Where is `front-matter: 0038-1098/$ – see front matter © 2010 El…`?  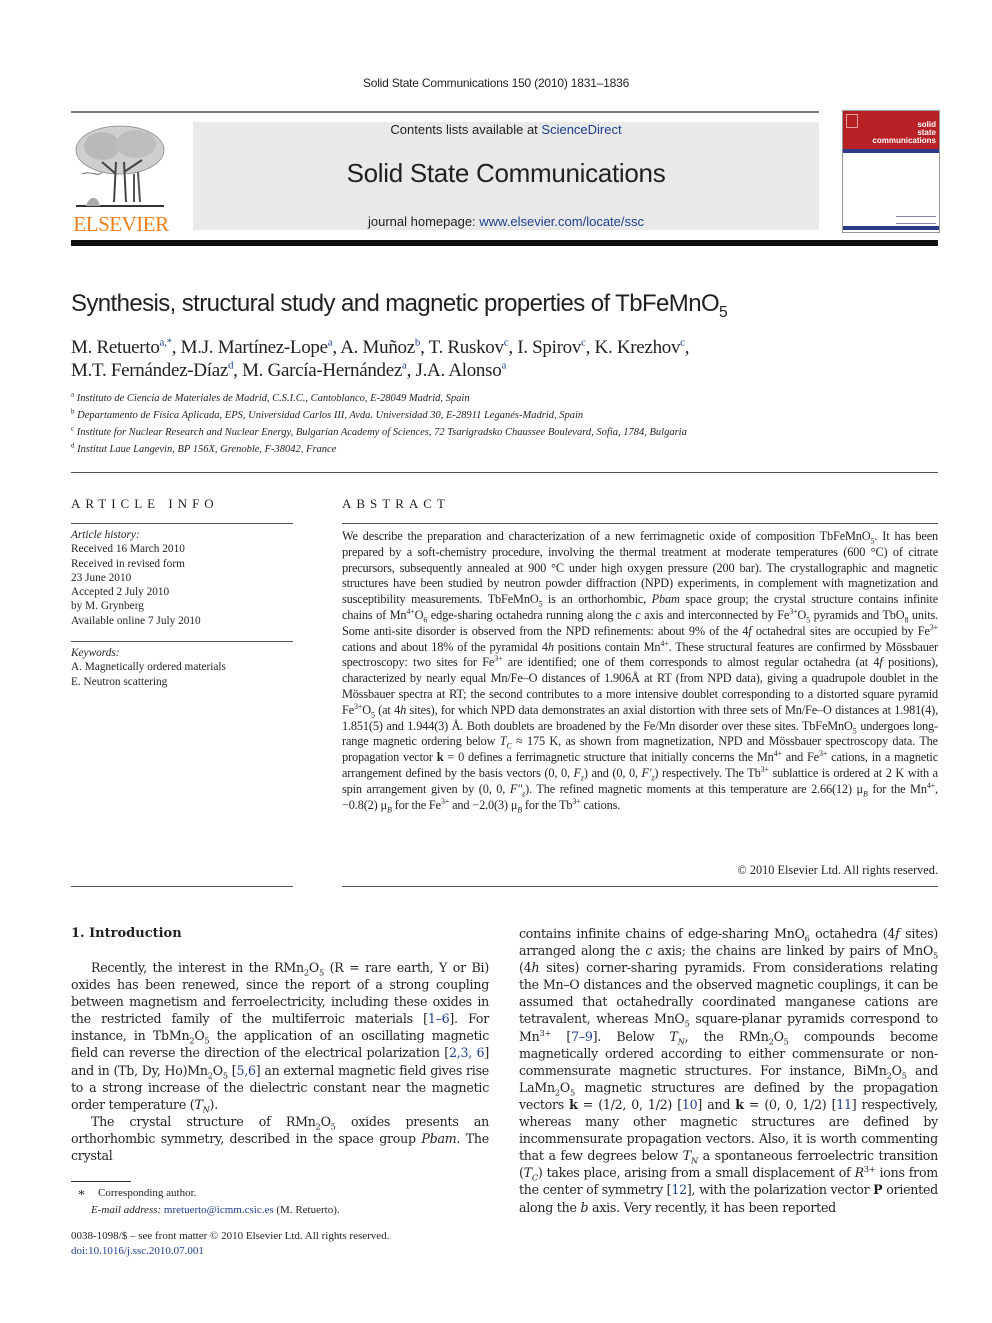
front-matter: 0038-1098/$ – see front matter © 2010 El… is located at coordinates (281, 1244).